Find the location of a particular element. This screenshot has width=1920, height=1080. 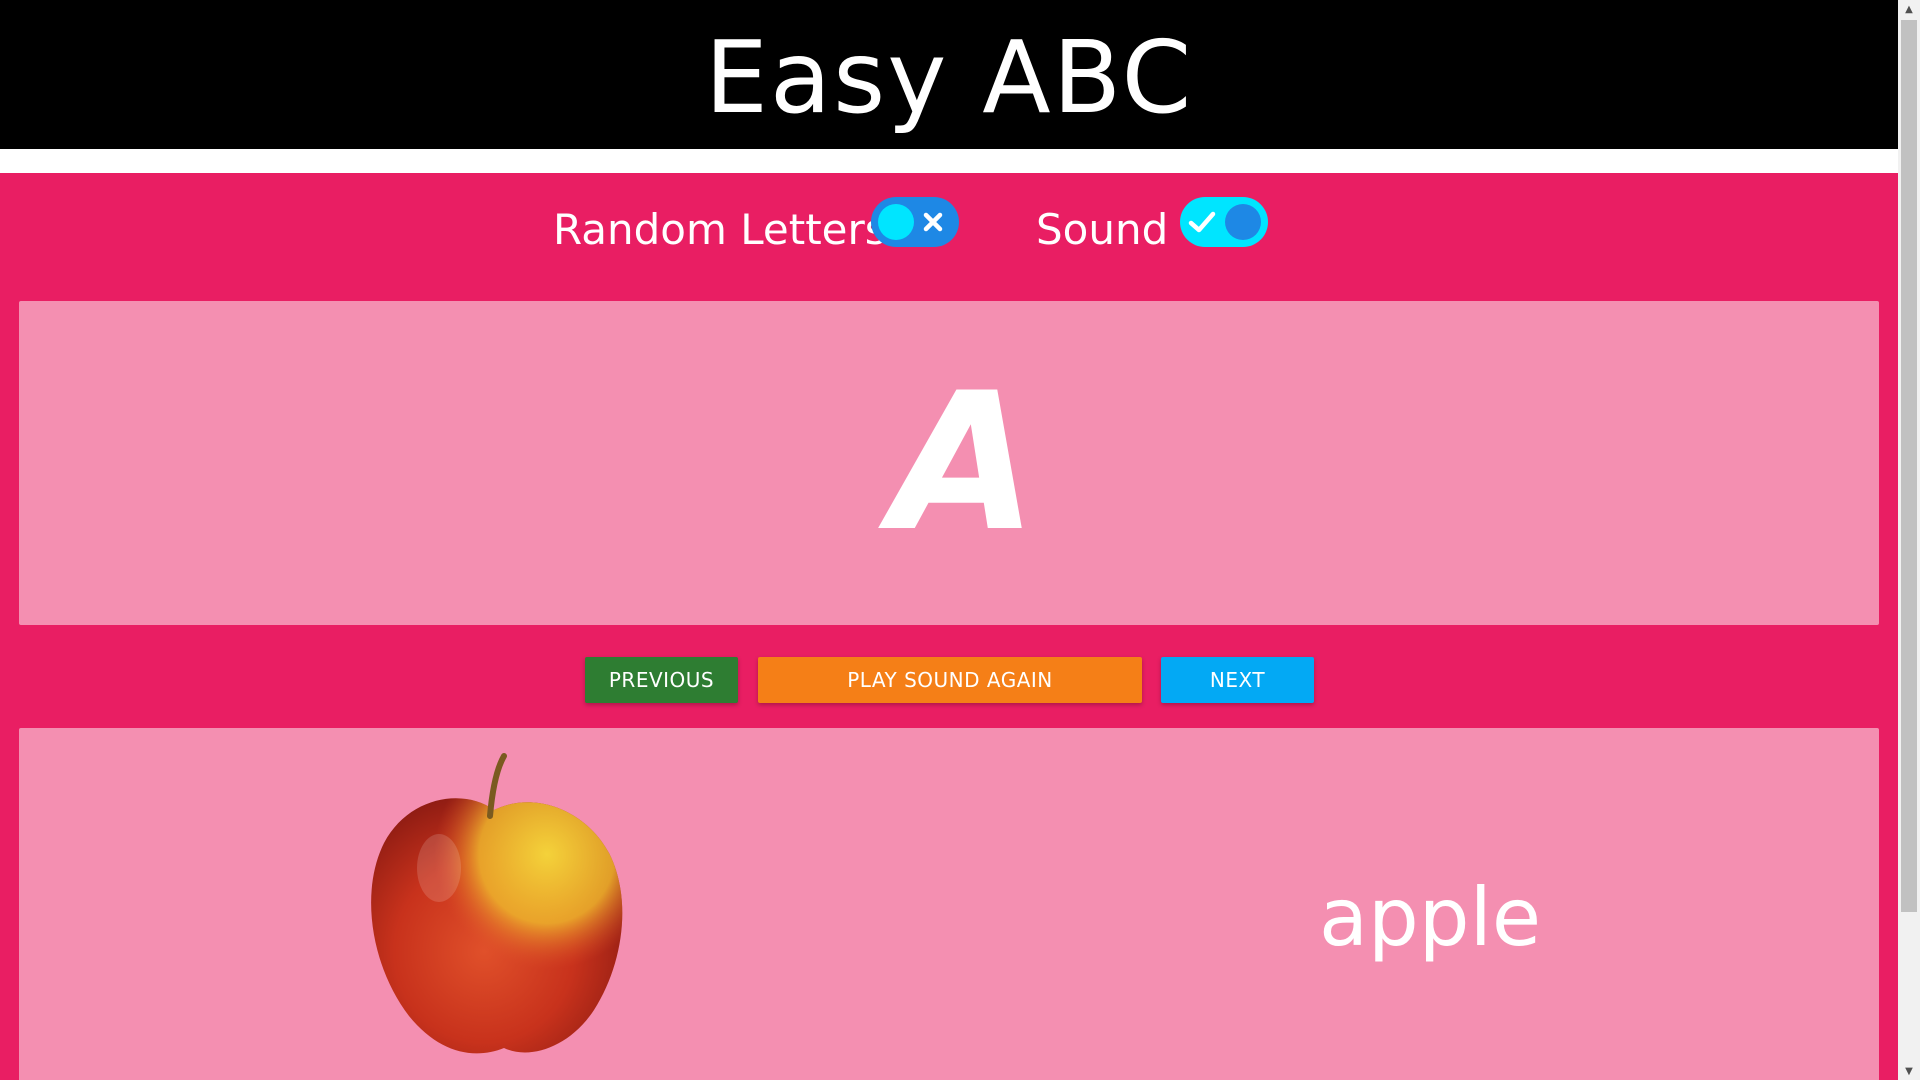

play-sound-again-button: PLAY SOUND AGAIN is located at coordinates (950, 680).